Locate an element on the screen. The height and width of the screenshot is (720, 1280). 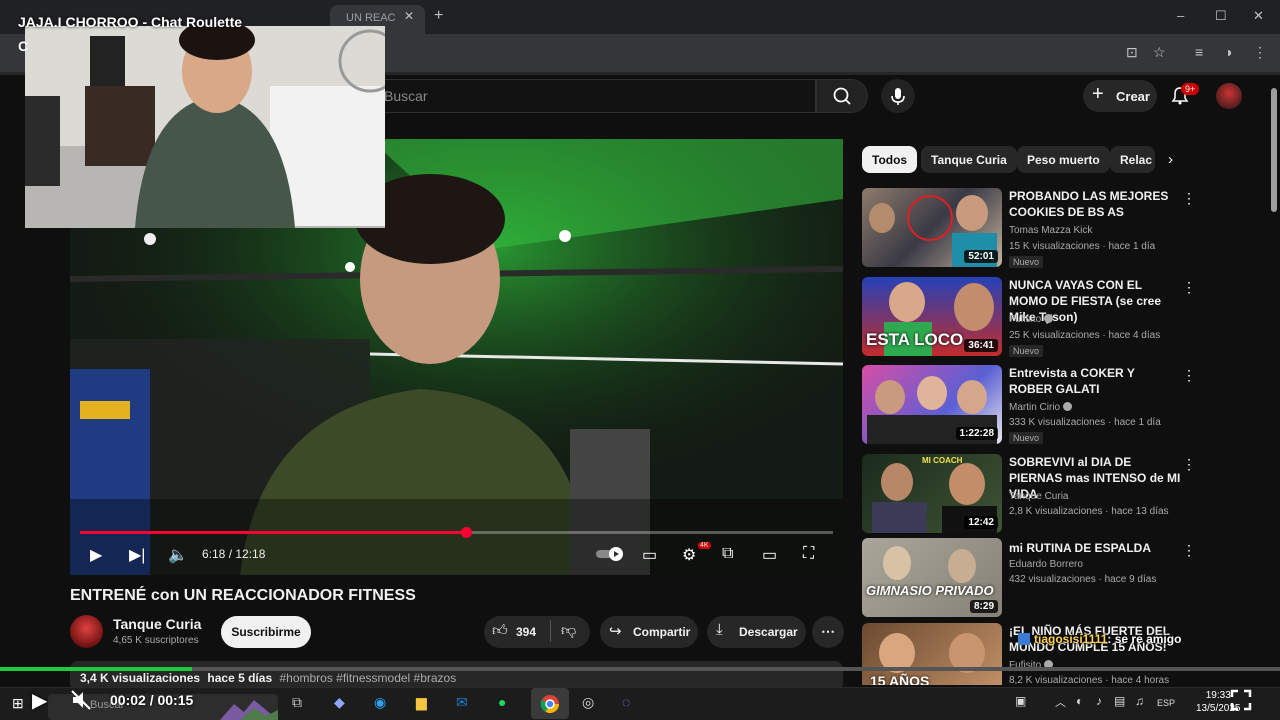
quality-badge: 4K is located at coordinates (704, 545).